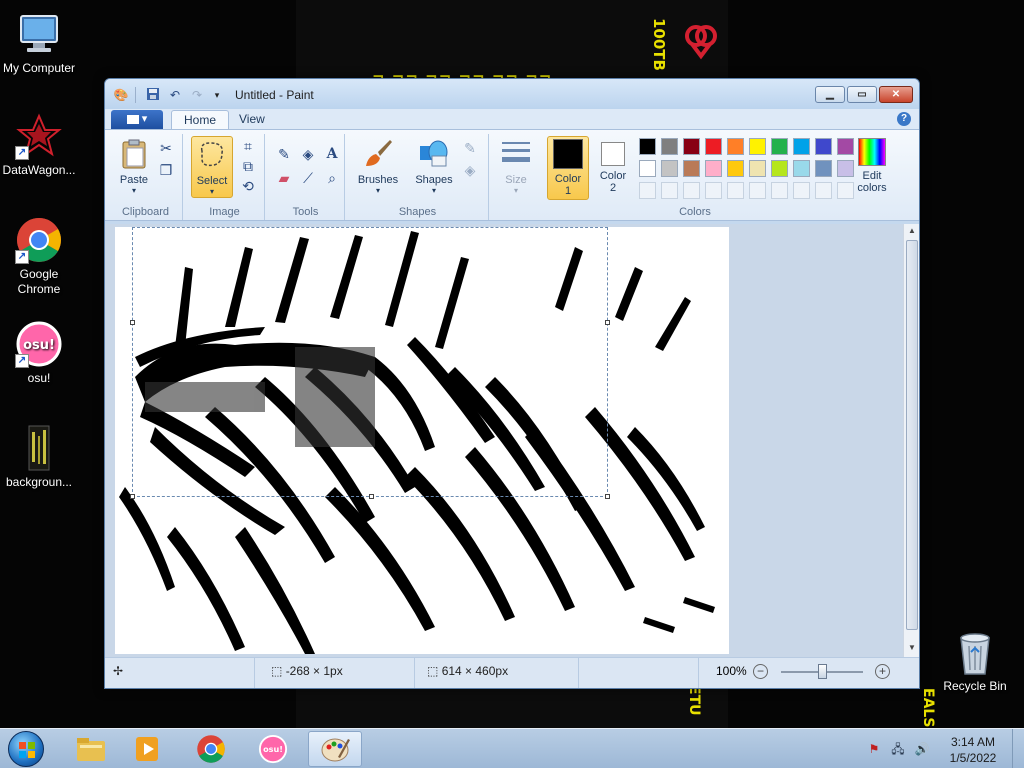 Image resolution: width=1024 pixels, height=768 pixels. What do you see at coordinates (153, 95) in the screenshot?
I see `save-icon` at bounding box center [153, 95].